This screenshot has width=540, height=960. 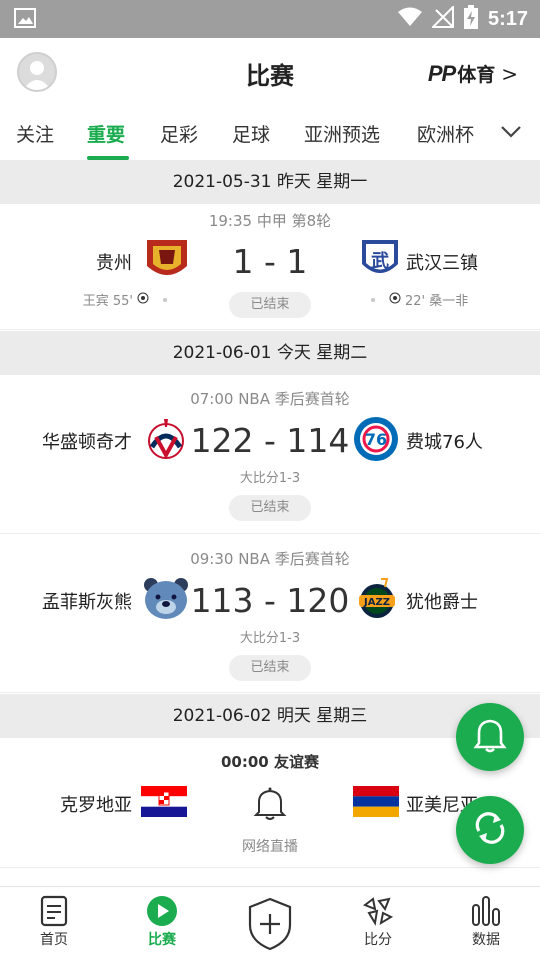 I want to click on svg-text: 武, so click(x=380, y=261).